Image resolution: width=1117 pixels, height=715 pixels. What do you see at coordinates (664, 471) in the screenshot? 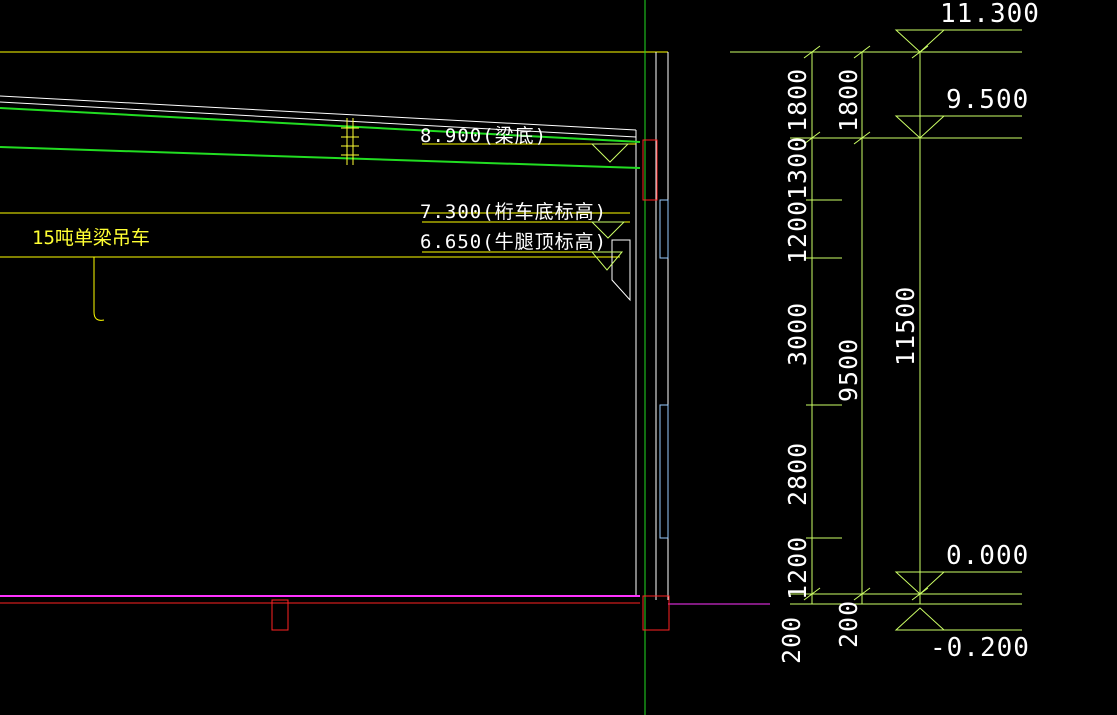
I see `low-window` at bounding box center [664, 471].